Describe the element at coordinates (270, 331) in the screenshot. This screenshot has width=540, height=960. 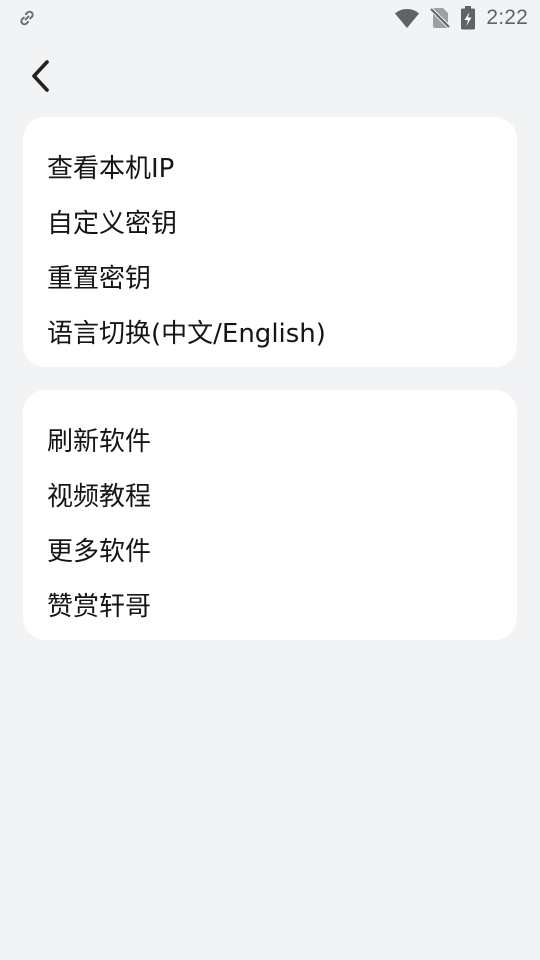
I see `menu-item-language-switch: 语言切换(中文/English)` at that location.